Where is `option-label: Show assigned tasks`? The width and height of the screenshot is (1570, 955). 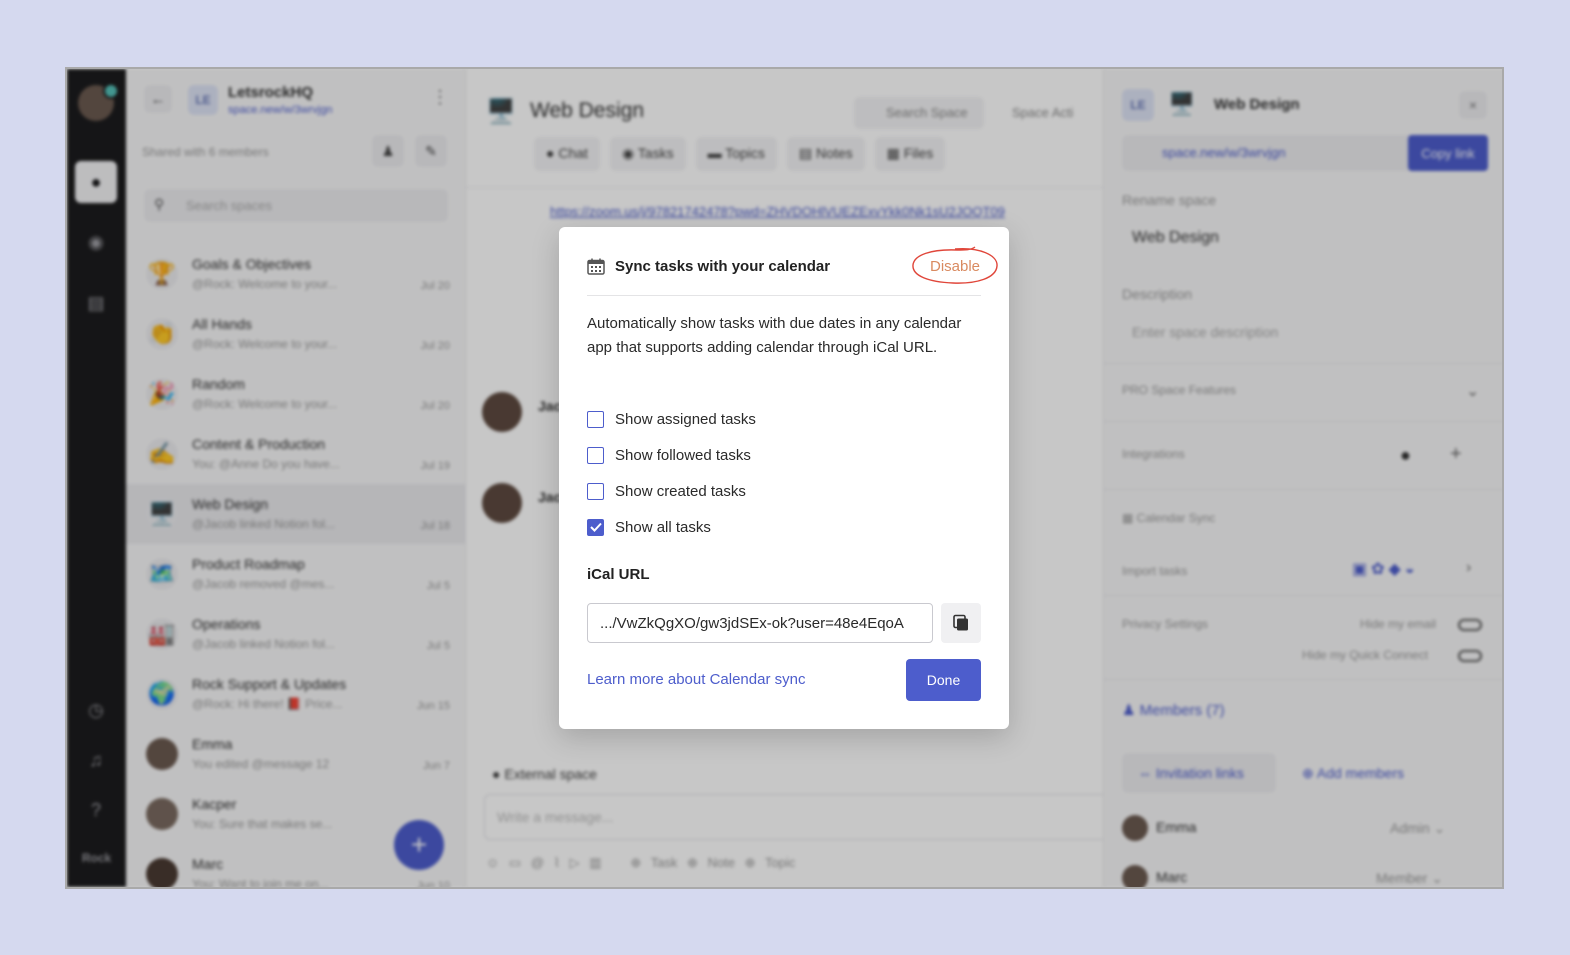 option-label: Show assigned tasks is located at coordinates (685, 419).